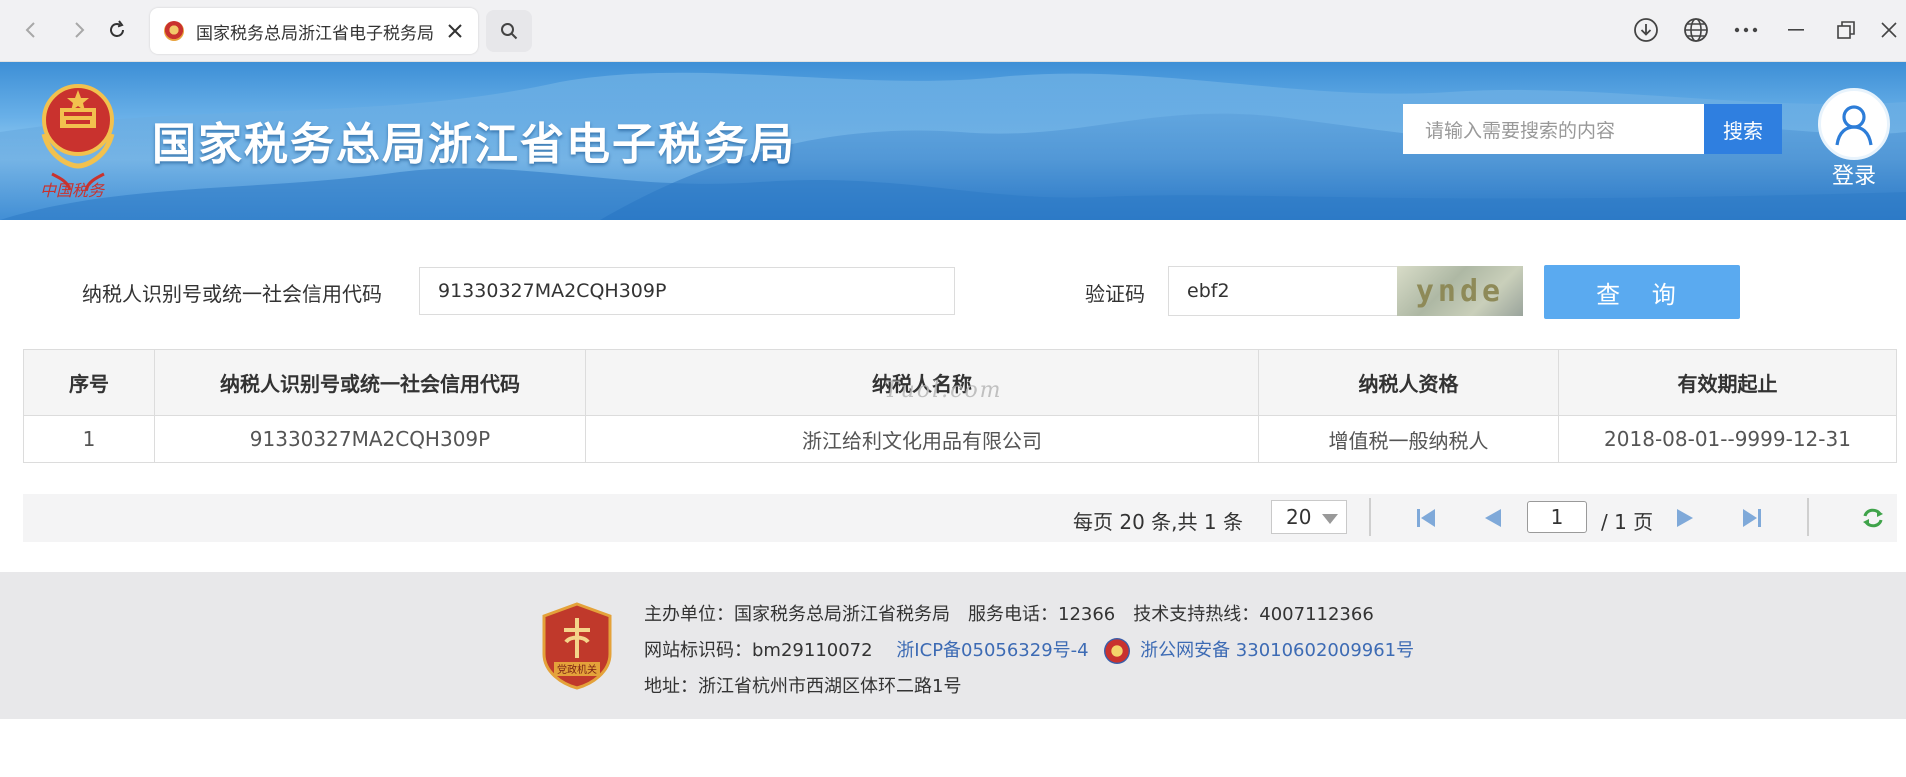 This screenshot has height=777, width=1906. I want to click on captcha-label: 验证码, so click(1115, 294).